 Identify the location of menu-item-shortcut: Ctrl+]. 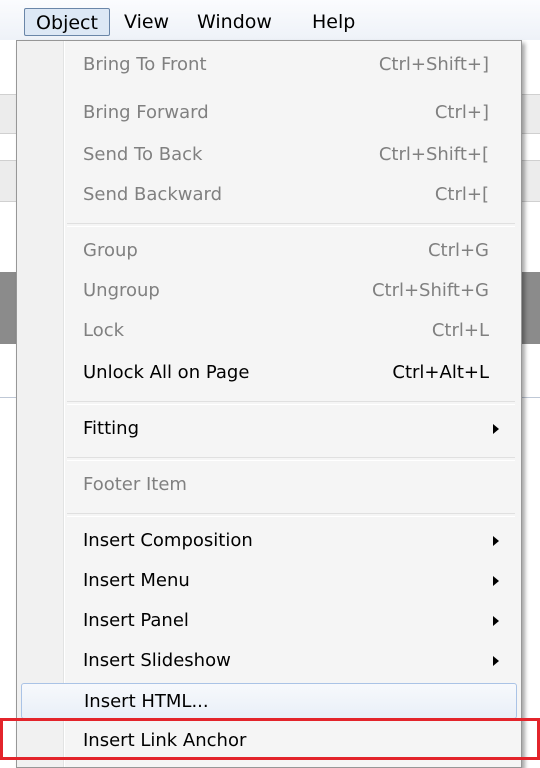
(461, 112).